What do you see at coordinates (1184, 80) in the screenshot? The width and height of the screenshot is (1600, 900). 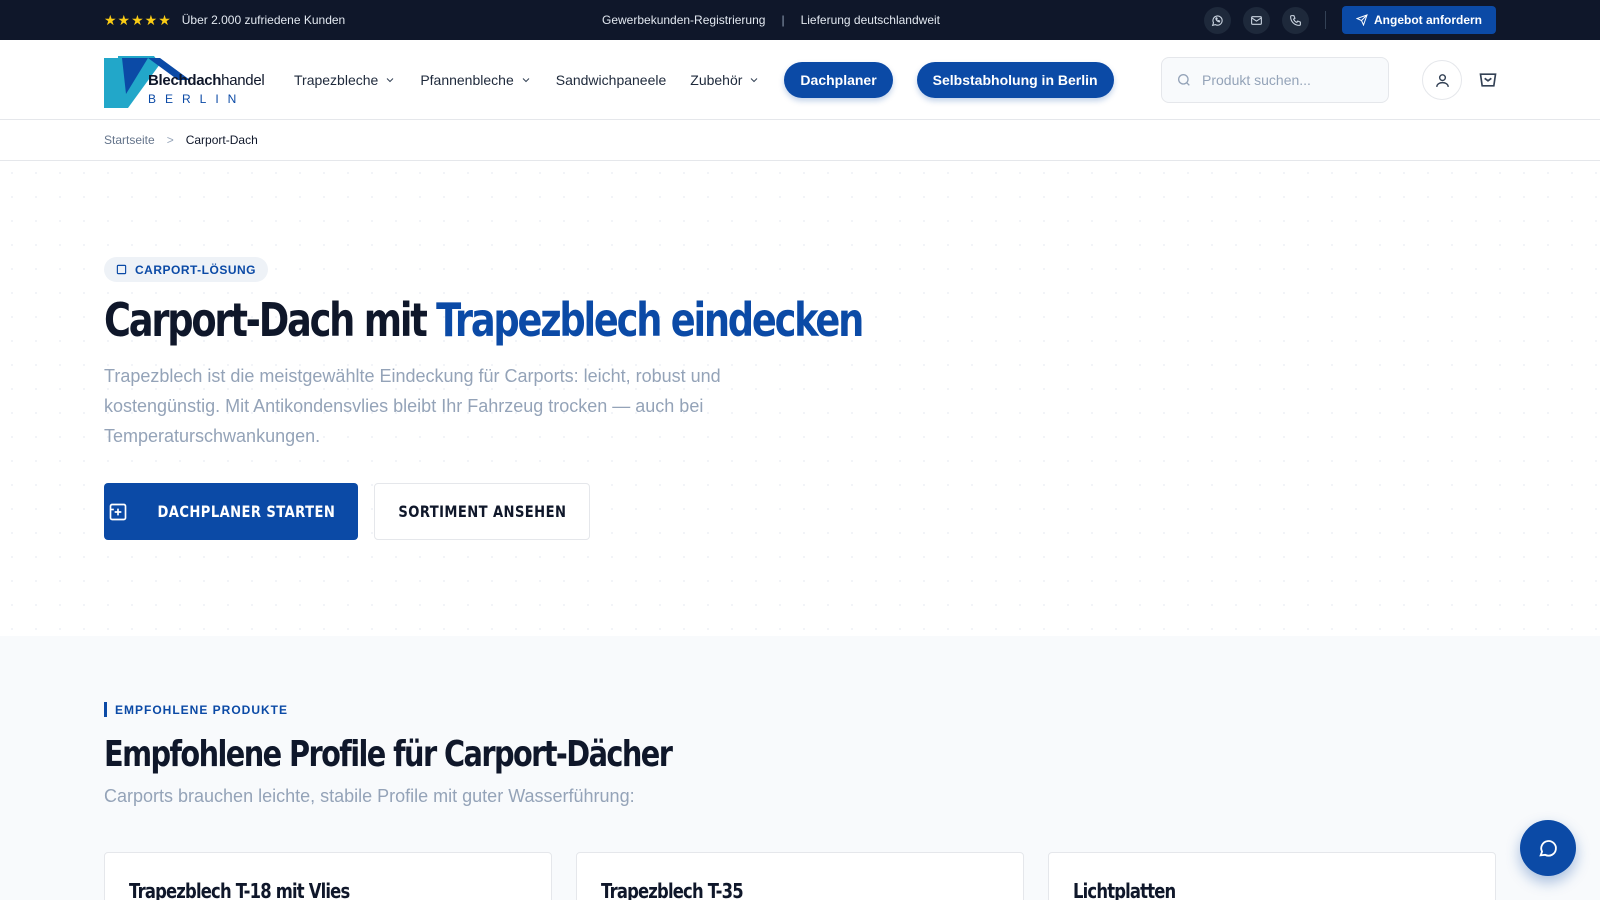 I see `search-icon` at bounding box center [1184, 80].